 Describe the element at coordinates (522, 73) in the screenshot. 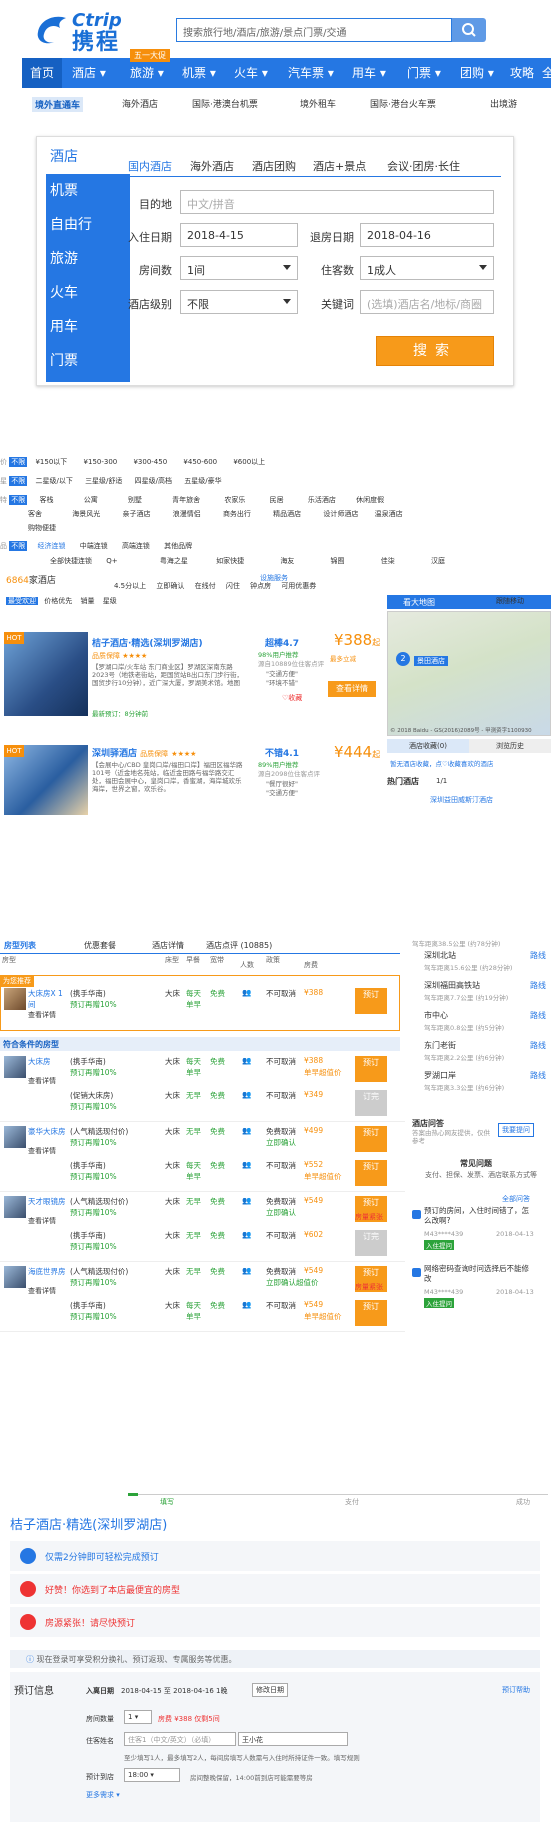

I see `nav-guide: 攻略` at that location.